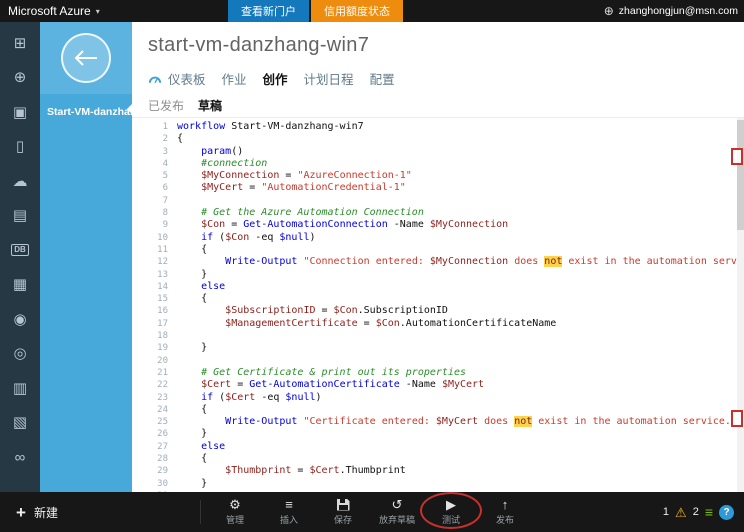 The height and width of the screenshot is (532, 744). I want to click on info-count: 2, so click(696, 512).